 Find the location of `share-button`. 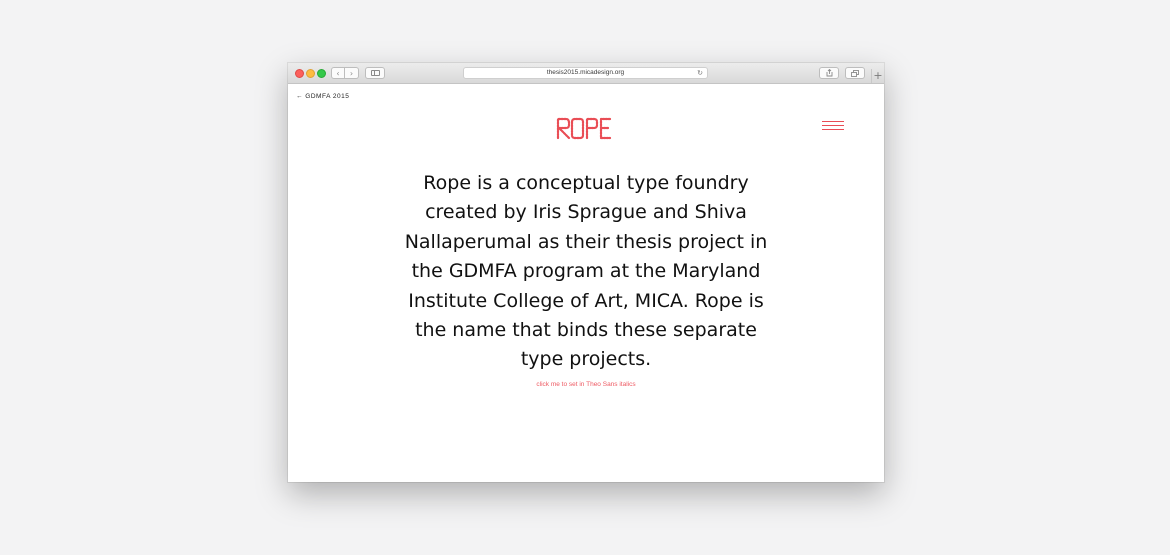

share-button is located at coordinates (829, 73).